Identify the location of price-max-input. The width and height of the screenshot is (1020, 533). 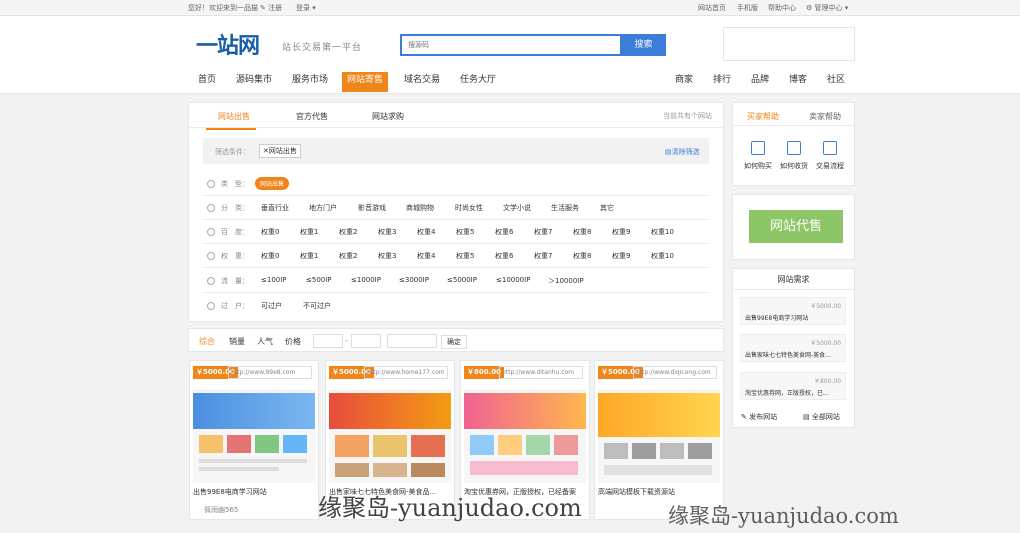
(366, 341).